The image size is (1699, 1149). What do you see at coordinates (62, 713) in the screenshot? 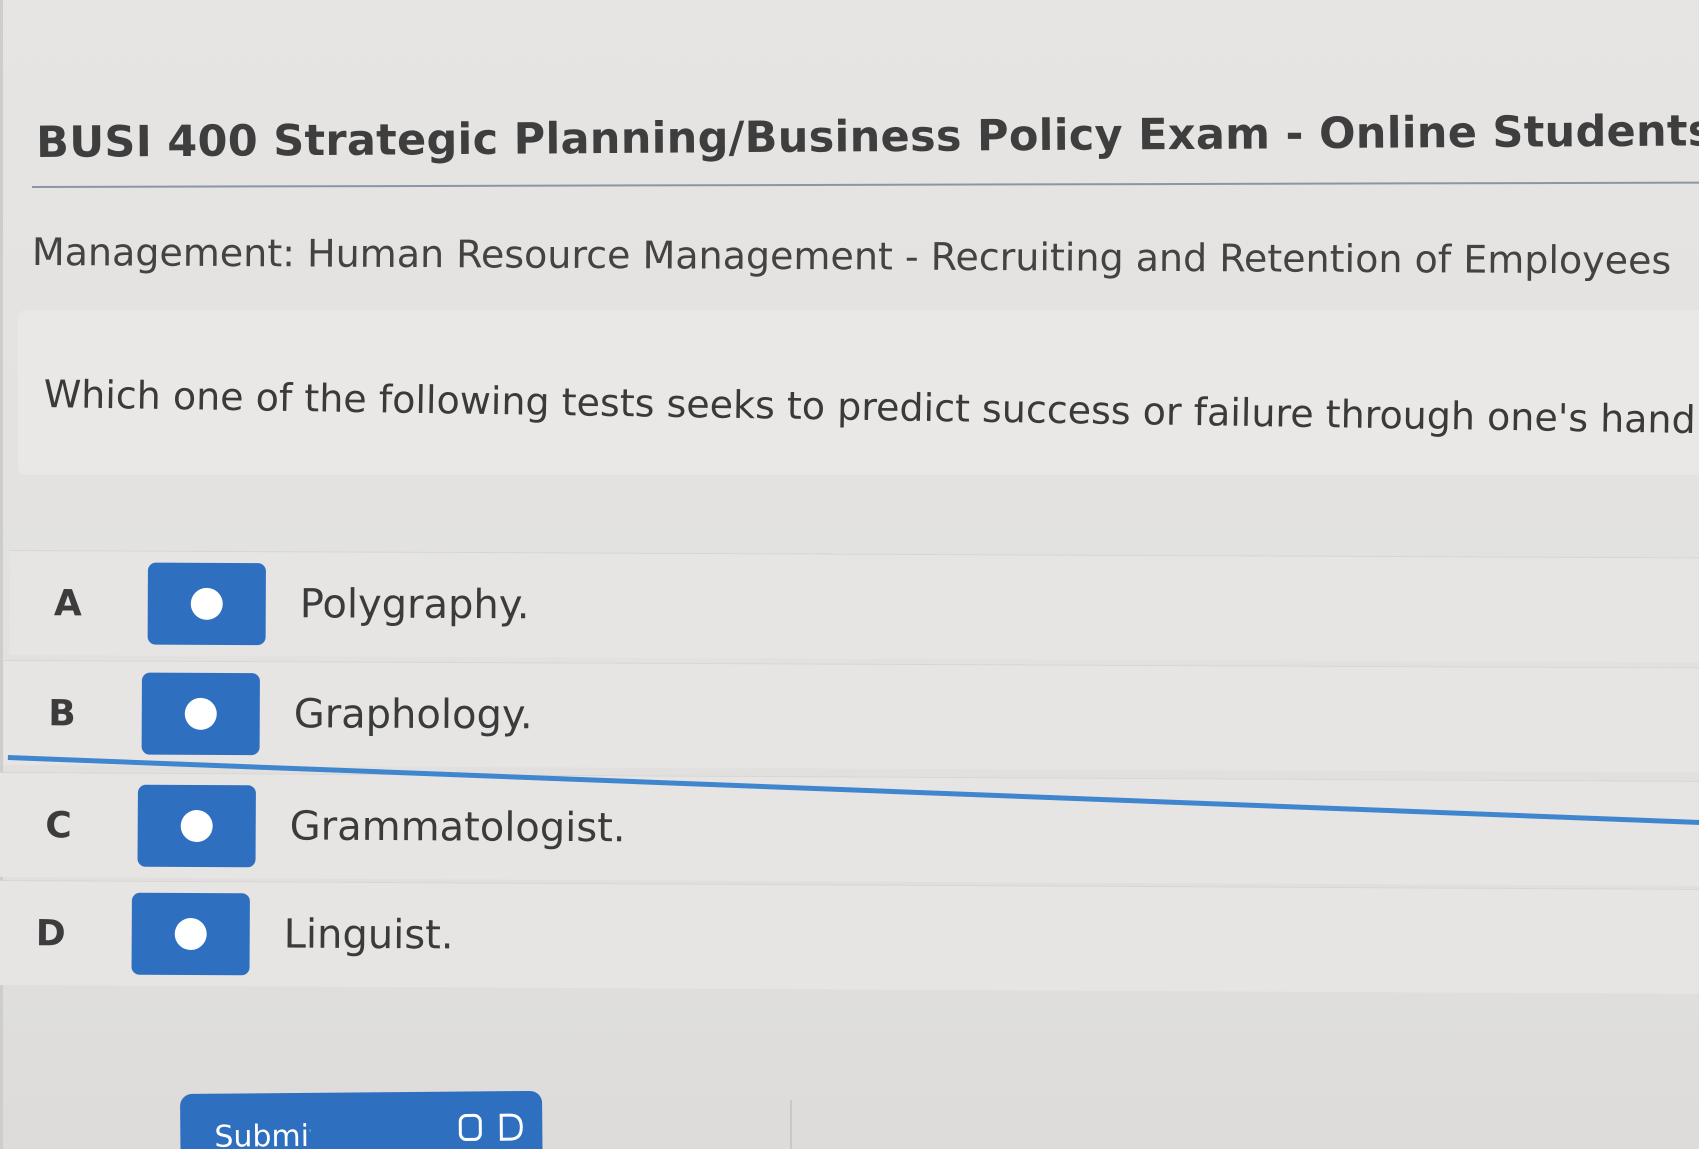
I see `choice-letter: B` at bounding box center [62, 713].